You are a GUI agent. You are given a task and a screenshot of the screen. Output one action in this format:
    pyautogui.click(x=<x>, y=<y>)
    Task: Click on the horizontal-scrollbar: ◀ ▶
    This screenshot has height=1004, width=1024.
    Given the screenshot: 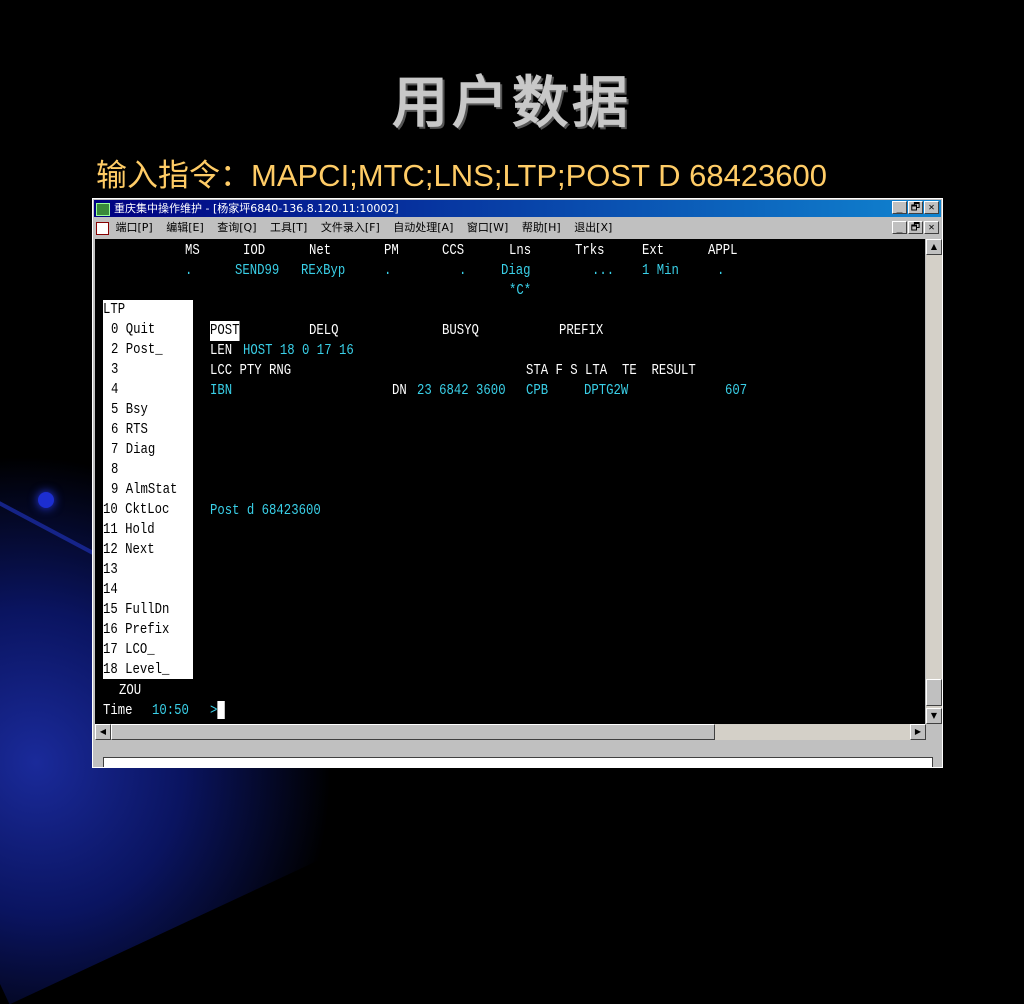 What is the action you would take?
    pyautogui.click(x=510, y=732)
    